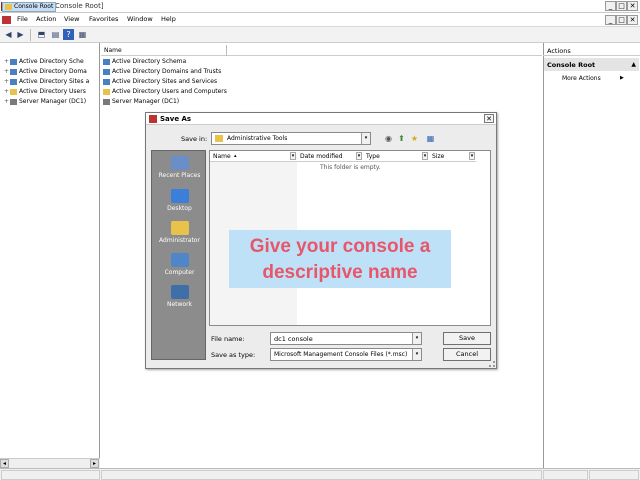 This screenshot has width=640, height=480. I want to click on place-network: Network, so click(179, 296).